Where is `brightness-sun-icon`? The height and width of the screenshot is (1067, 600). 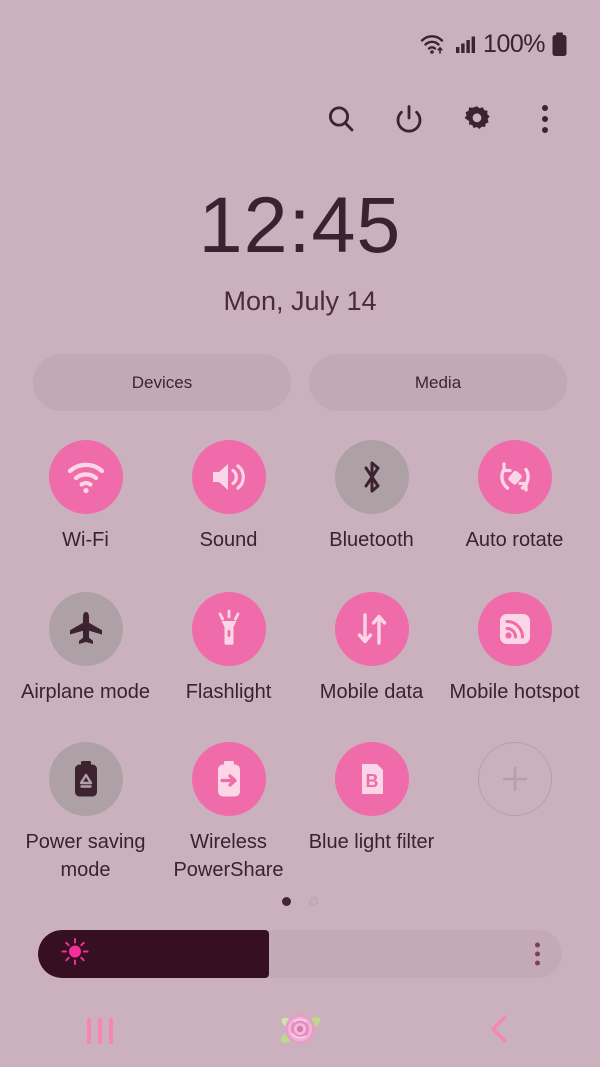 brightness-sun-icon is located at coordinates (75, 954).